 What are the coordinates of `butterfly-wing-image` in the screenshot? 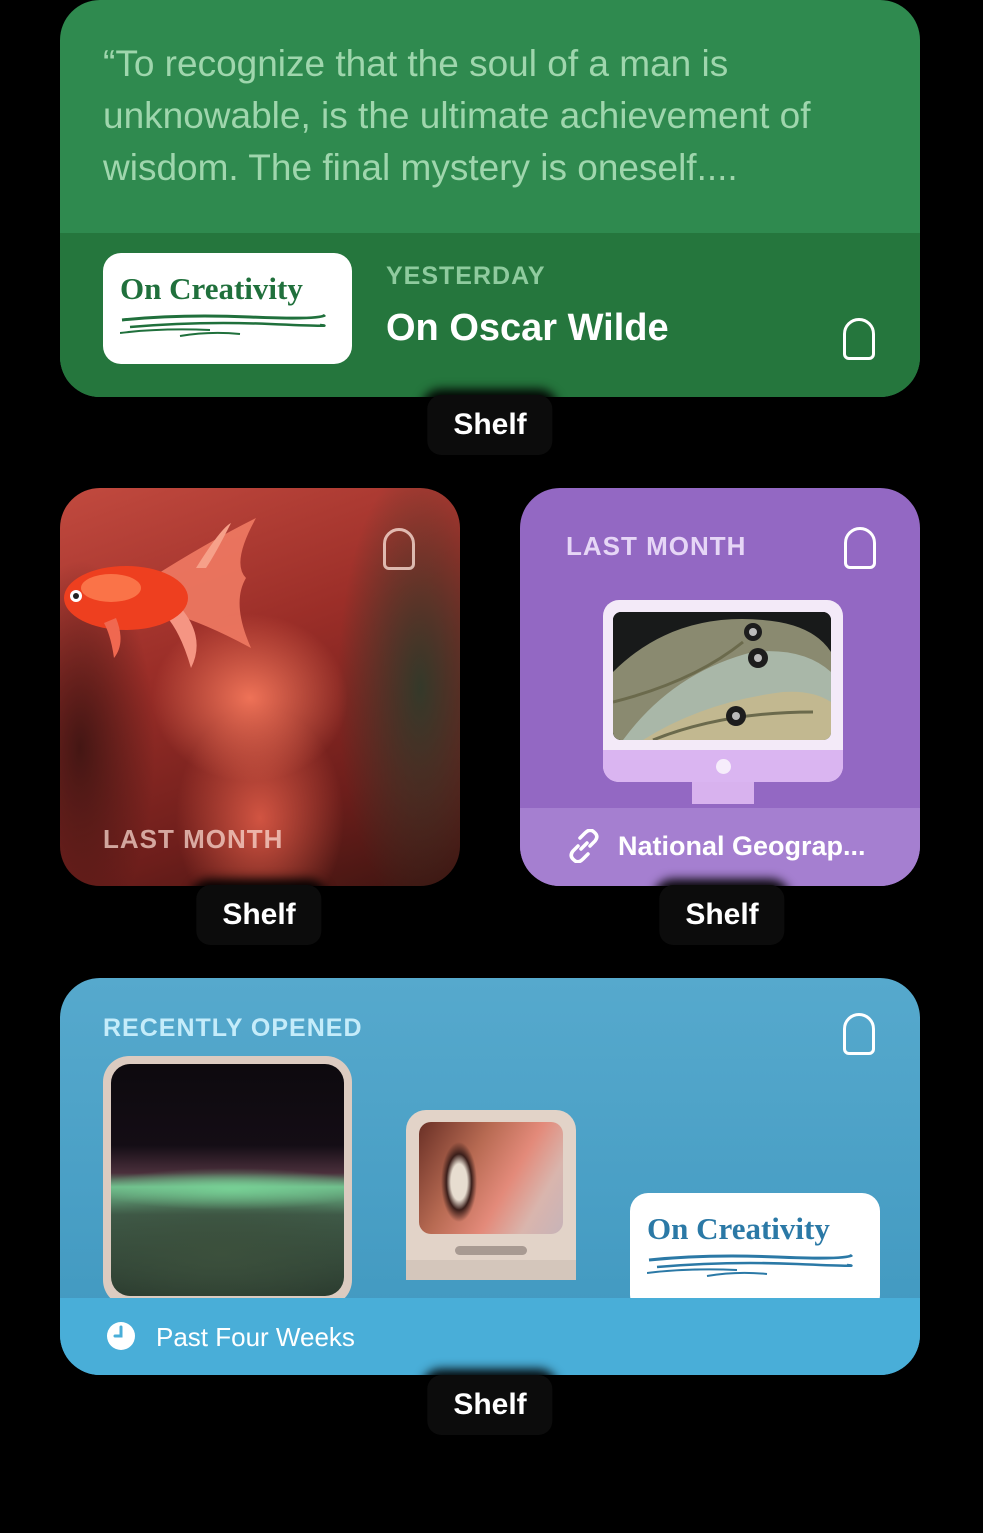 It's located at (722, 676).